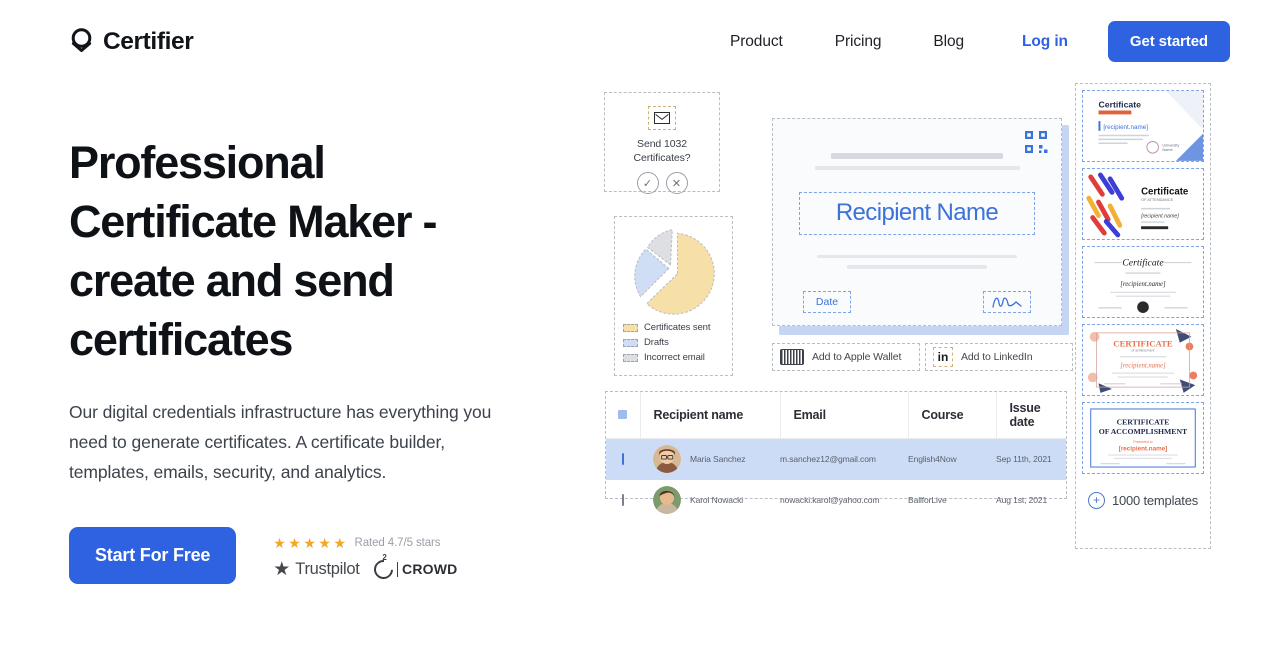  Describe the element at coordinates (1024, 459) in the screenshot. I see `row-date-cell: Sep 11th, 2021` at that location.